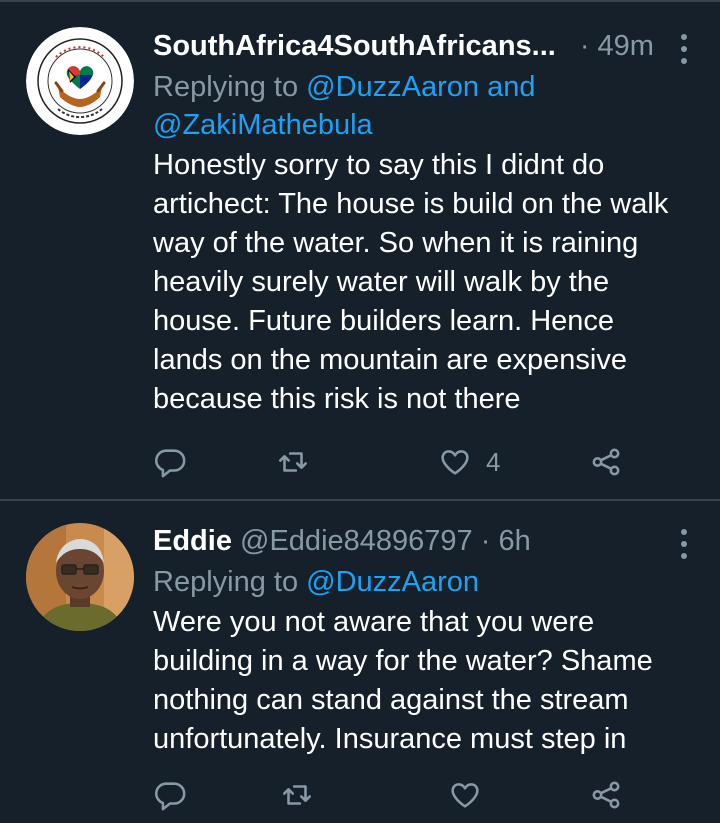 Image resolution: width=720 pixels, height=823 pixels. What do you see at coordinates (379, 165) in the screenshot?
I see `text-line: Honestly sorry to say this I didnt do` at bounding box center [379, 165].